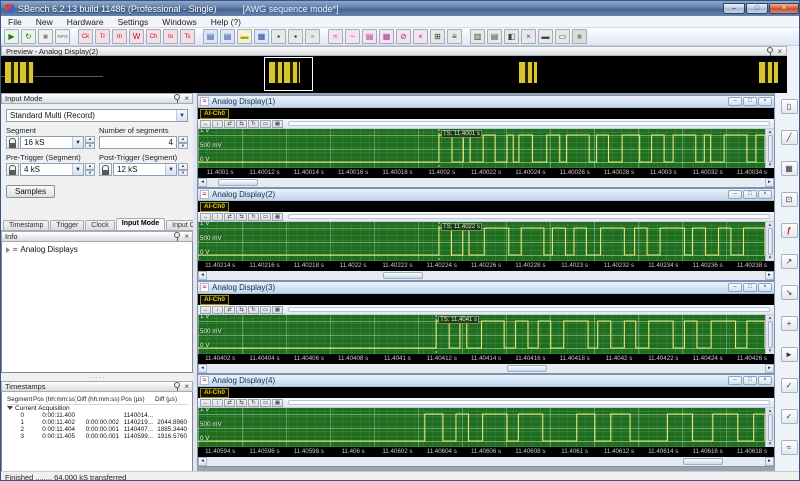 The width and height of the screenshot is (800, 481). What do you see at coordinates (133, 22) in the screenshot?
I see `menu-item-settings: Settings` at bounding box center [133, 22].